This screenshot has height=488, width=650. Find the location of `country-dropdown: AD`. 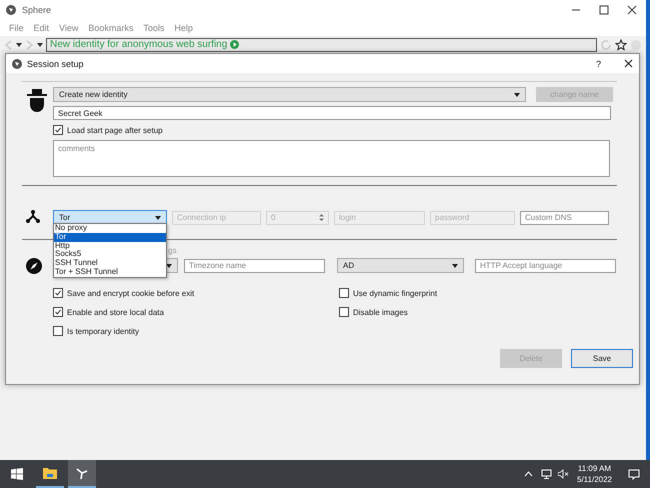

country-dropdown: AD is located at coordinates (400, 265).